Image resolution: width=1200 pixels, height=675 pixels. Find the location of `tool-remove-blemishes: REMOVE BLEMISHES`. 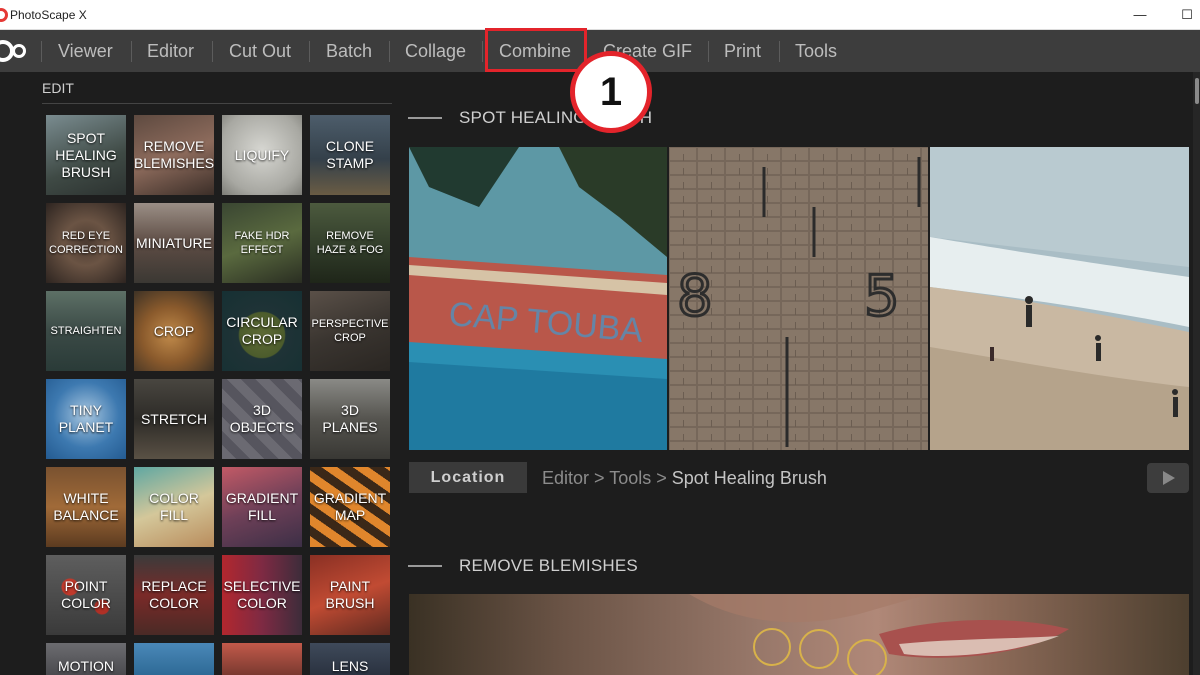

tool-remove-blemishes: REMOVE BLEMISHES is located at coordinates (174, 155).